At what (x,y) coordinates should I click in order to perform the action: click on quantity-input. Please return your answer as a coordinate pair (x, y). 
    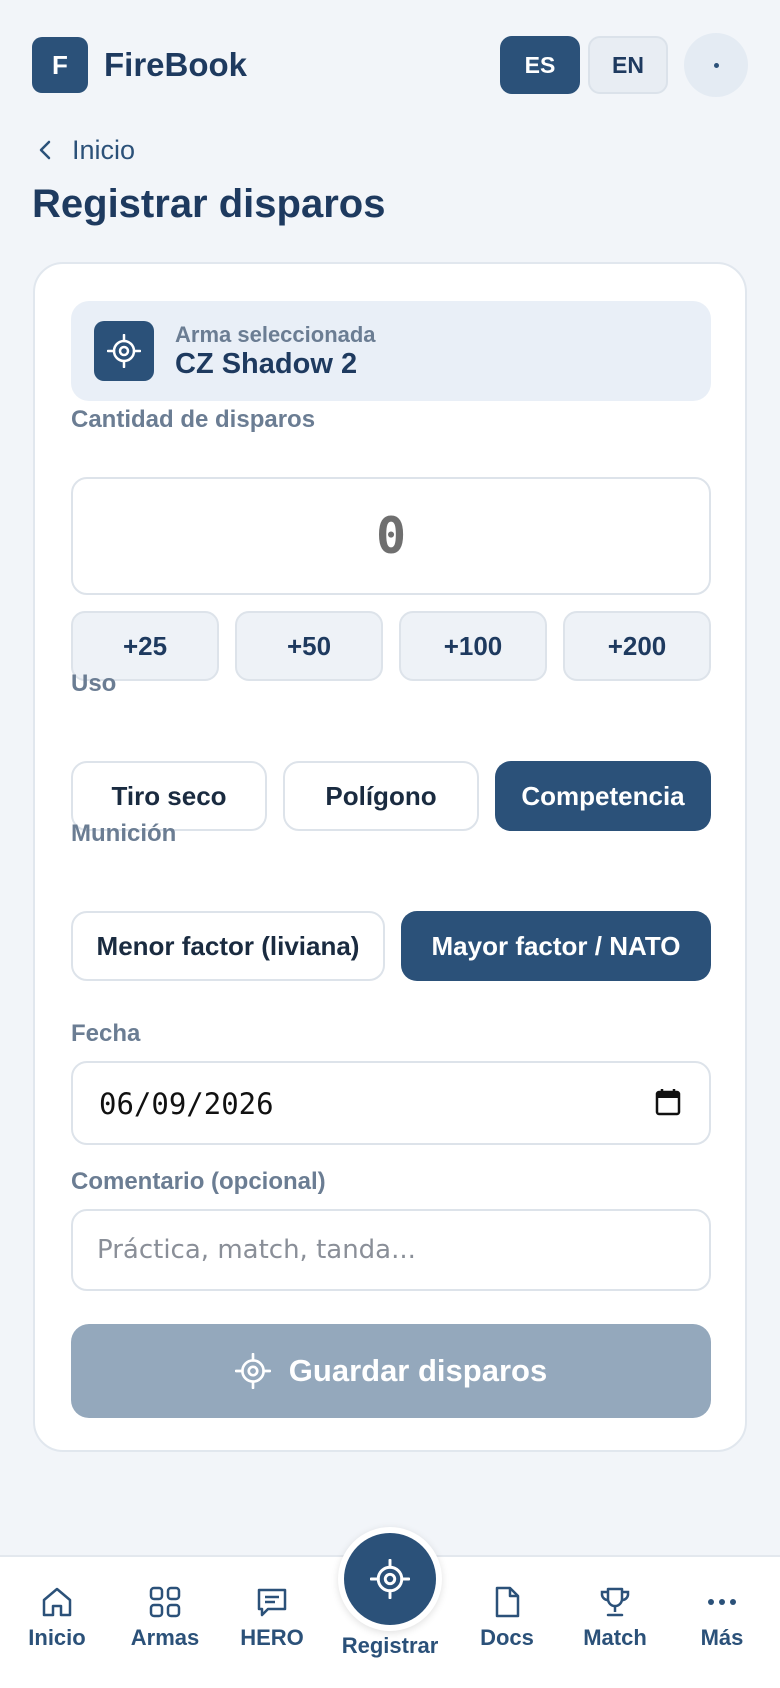
    Looking at the image, I should click on (391, 536).